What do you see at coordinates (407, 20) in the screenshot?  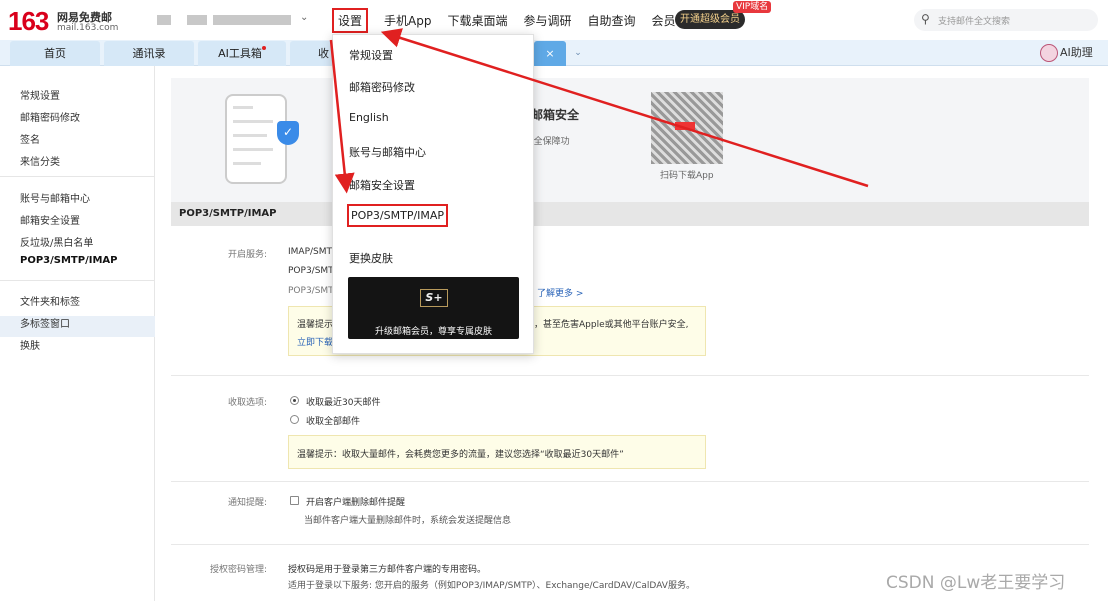 I see `nav-mobile-app: 手机App` at bounding box center [407, 20].